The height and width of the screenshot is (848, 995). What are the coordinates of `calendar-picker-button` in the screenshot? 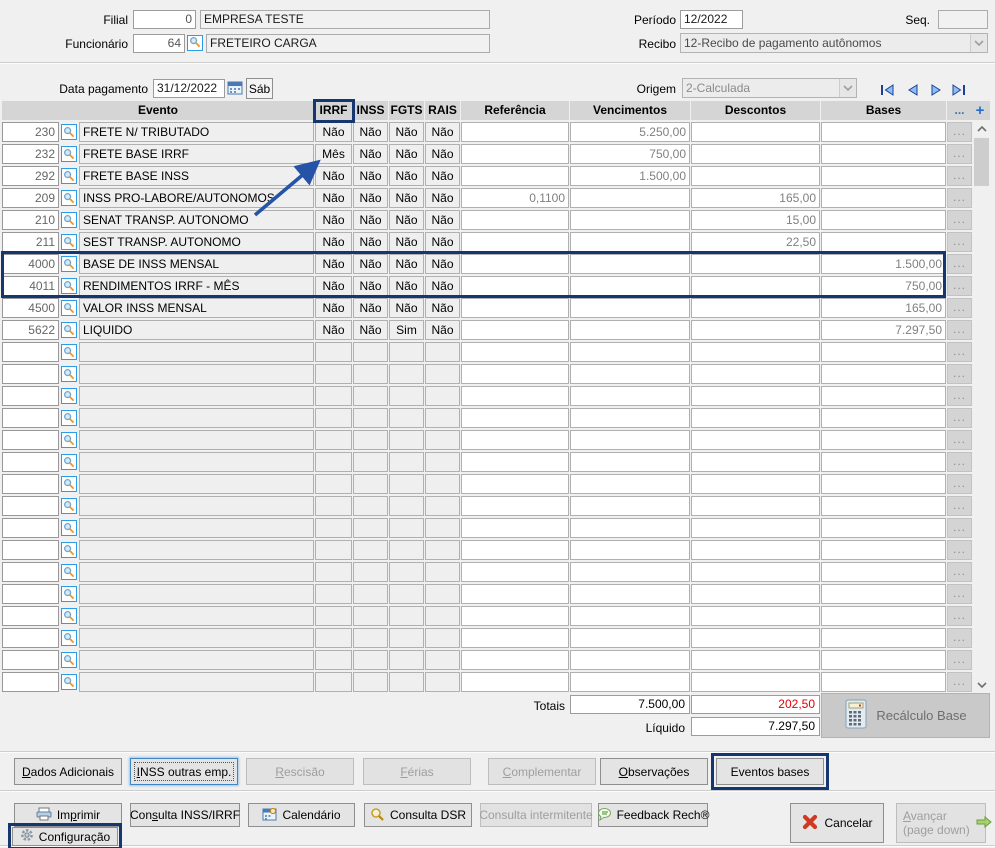 It's located at (235, 89).